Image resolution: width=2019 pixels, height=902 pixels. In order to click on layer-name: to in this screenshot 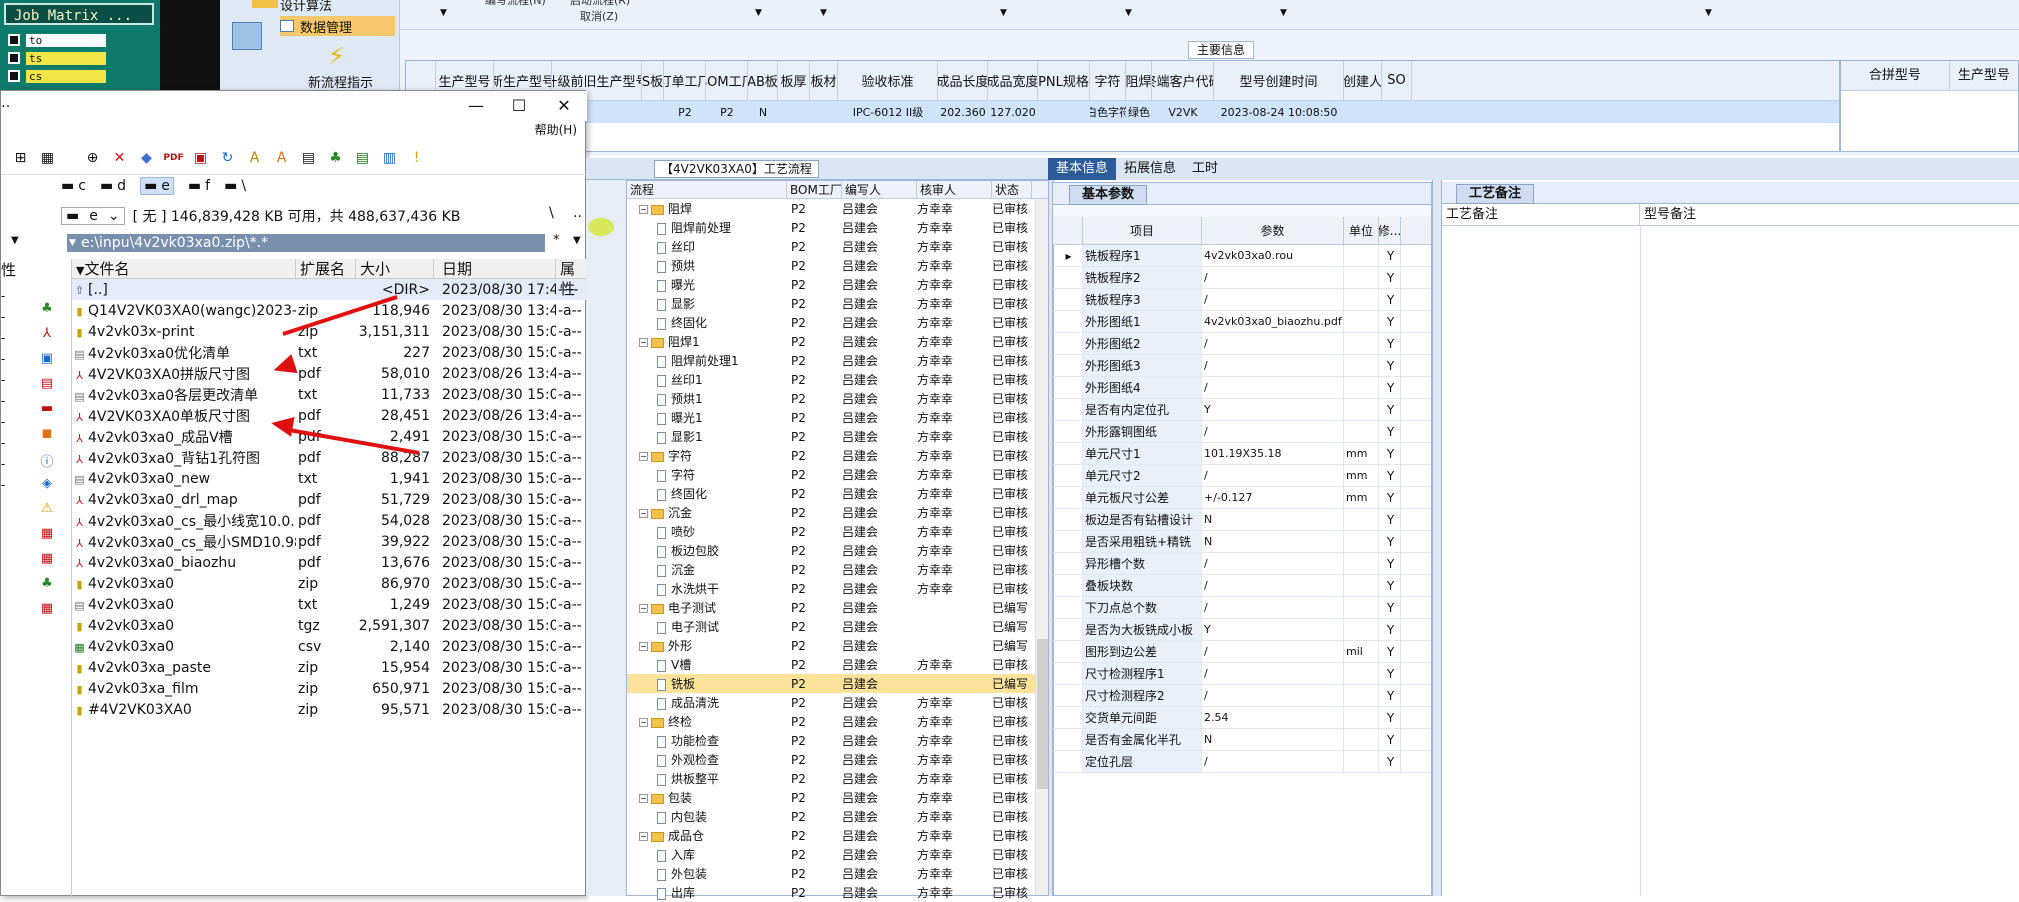, I will do `click(66, 40)`.